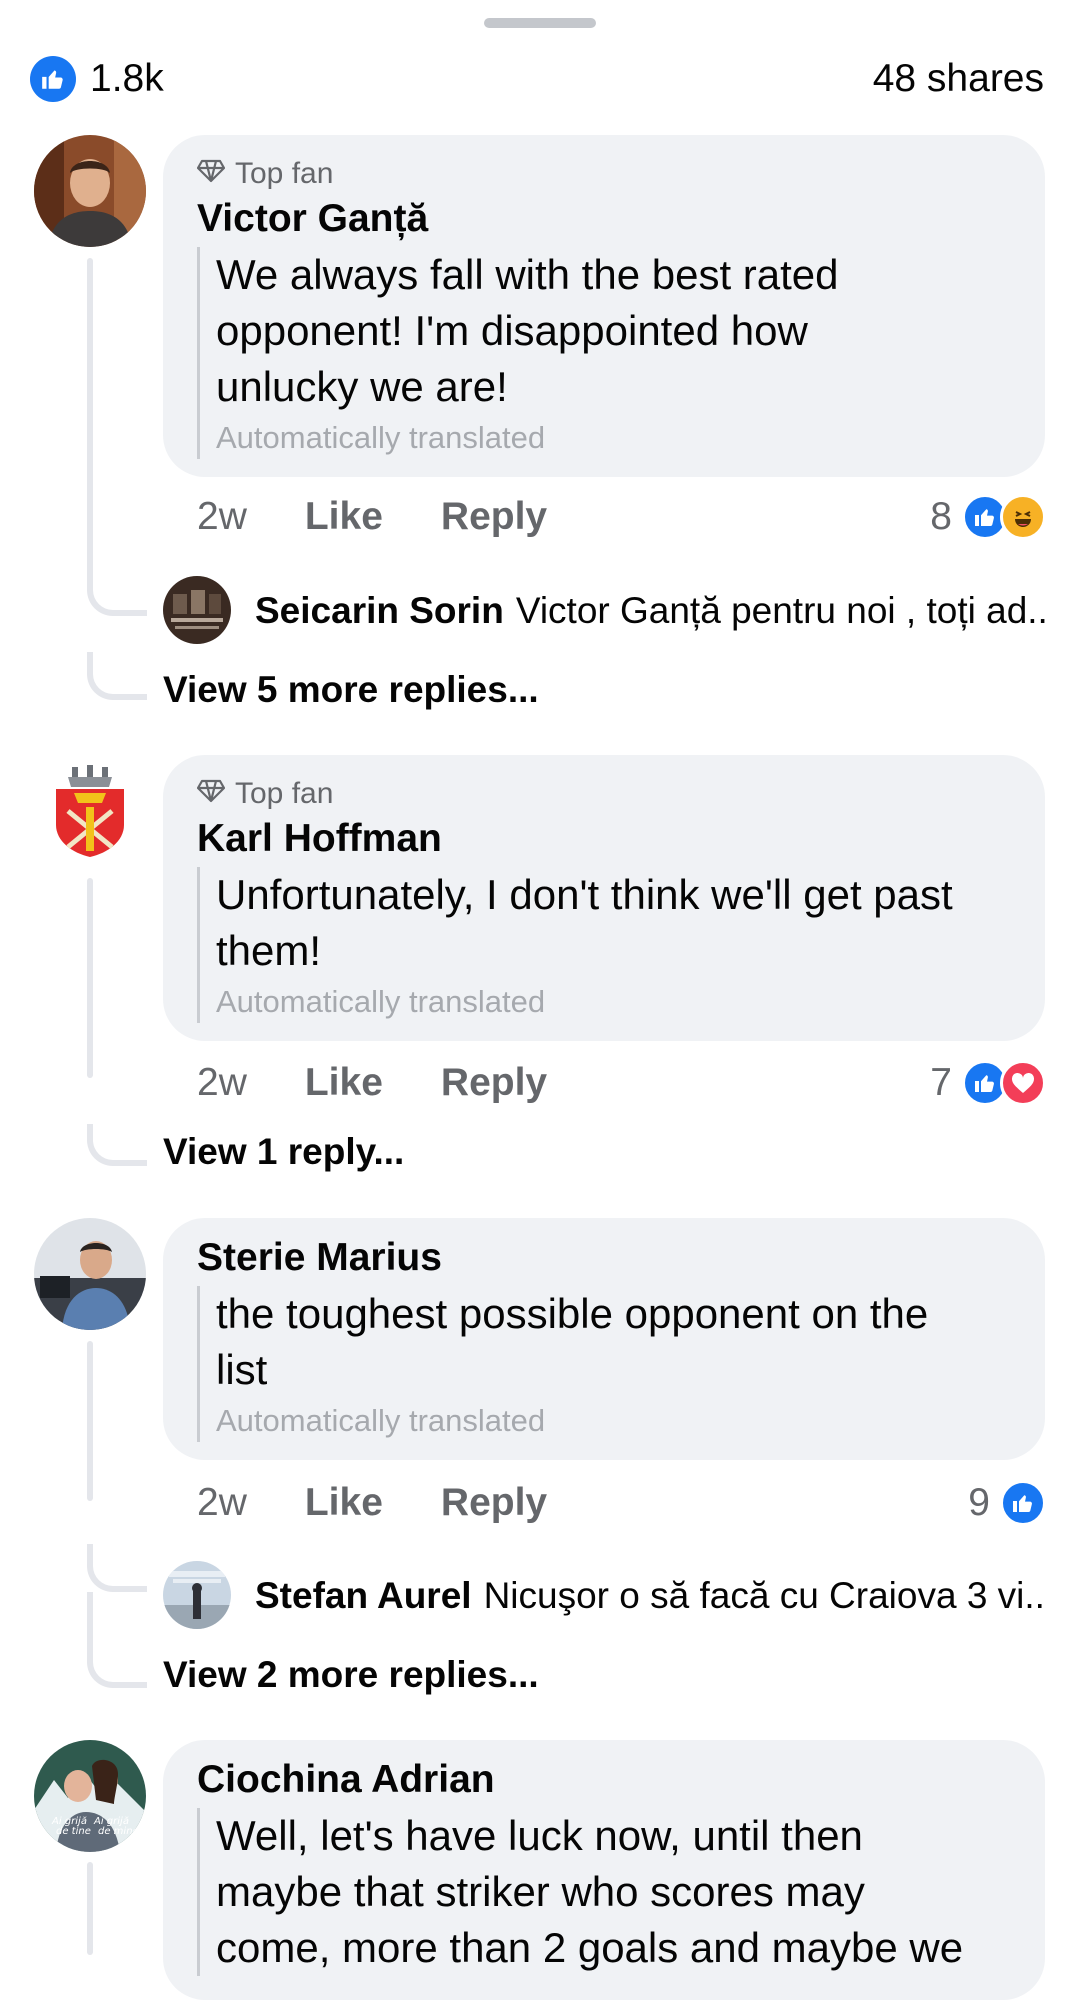 This screenshot has width=1080, height=2000. Describe the element at coordinates (590, 1947) in the screenshot. I see `comment-text-line: come, more than 2 goals and maybe we` at that location.